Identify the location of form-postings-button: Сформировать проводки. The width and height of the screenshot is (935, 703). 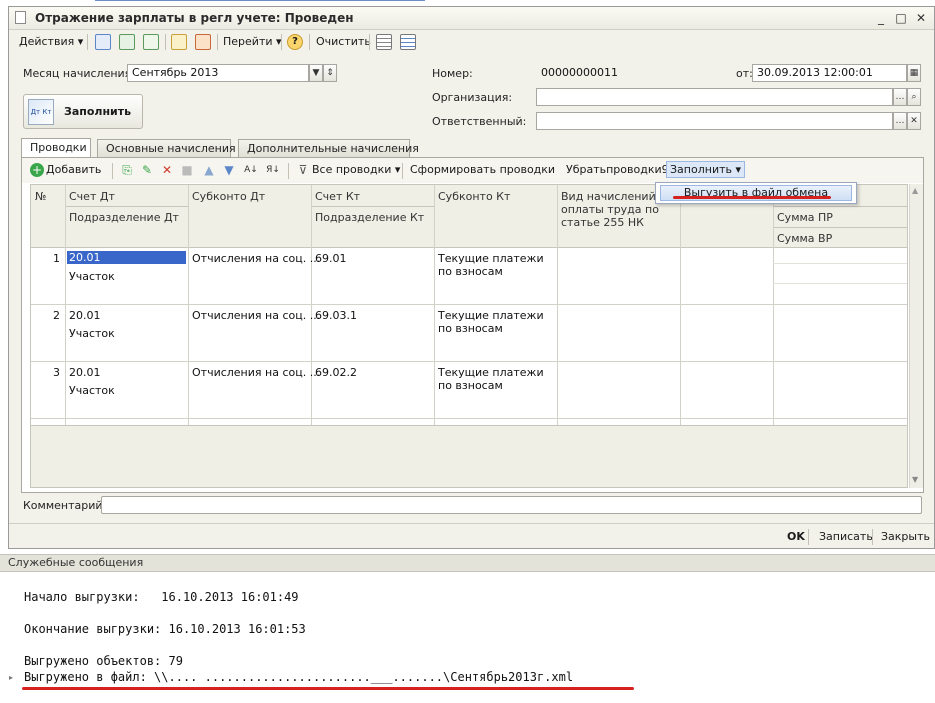
(482, 169).